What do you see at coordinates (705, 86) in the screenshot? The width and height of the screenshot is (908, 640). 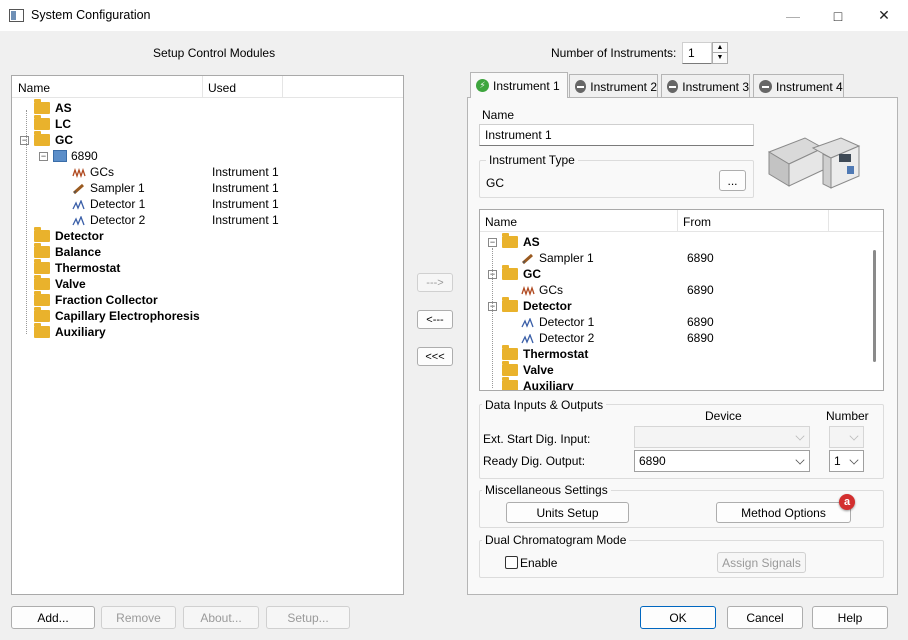 I see `tab-instrument-3: Instrument 3` at bounding box center [705, 86].